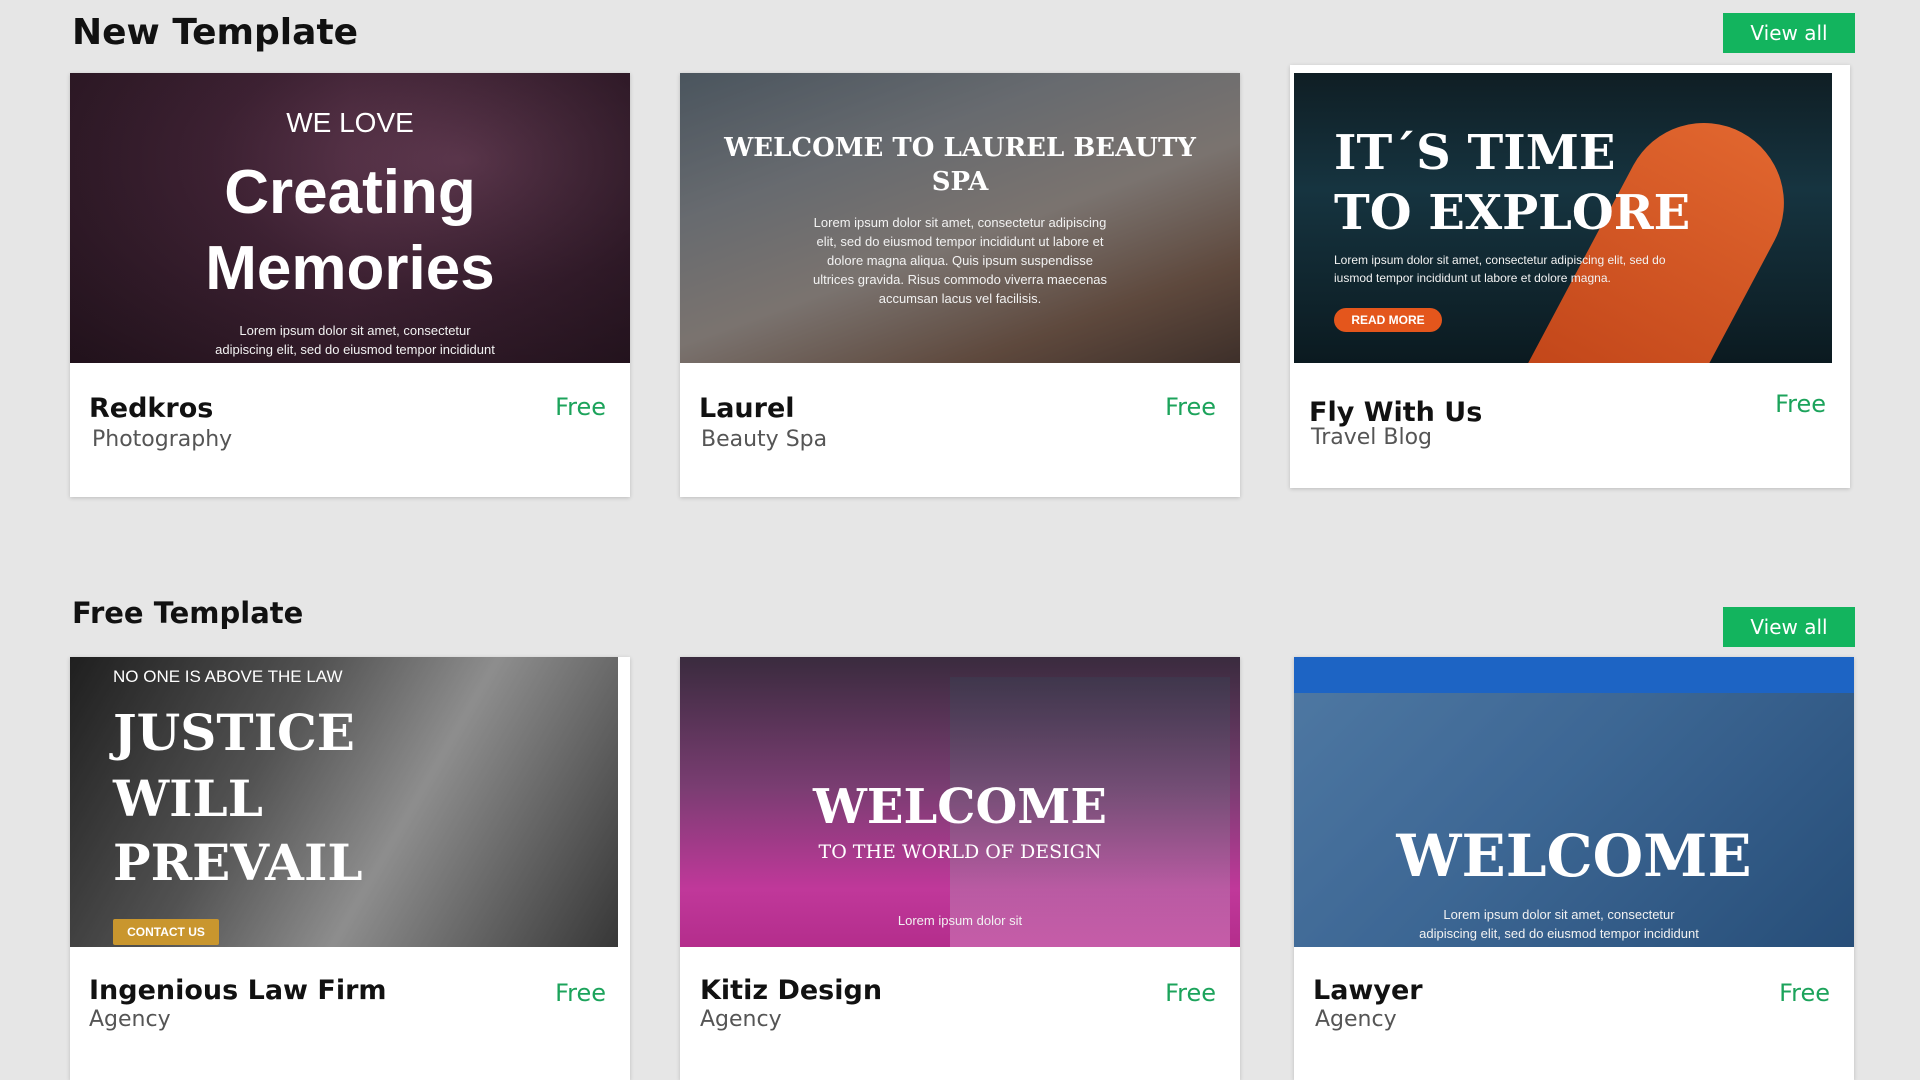 This screenshot has height=1080, width=1920. What do you see at coordinates (151, 408) in the screenshot?
I see `template-name: Redkros` at bounding box center [151, 408].